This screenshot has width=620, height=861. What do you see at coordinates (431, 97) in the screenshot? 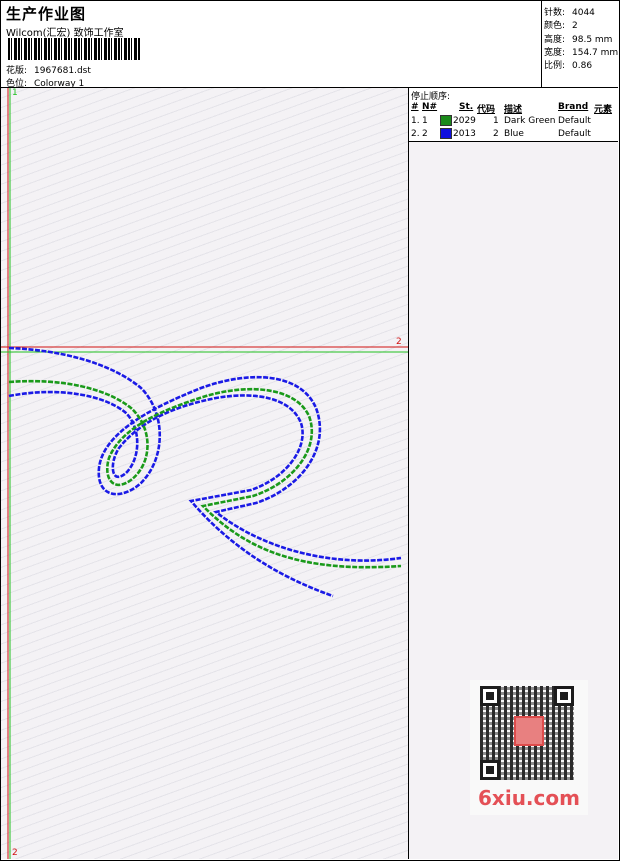
I see `stop-sequence-title: 停止顺序:` at bounding box center [431, 97].